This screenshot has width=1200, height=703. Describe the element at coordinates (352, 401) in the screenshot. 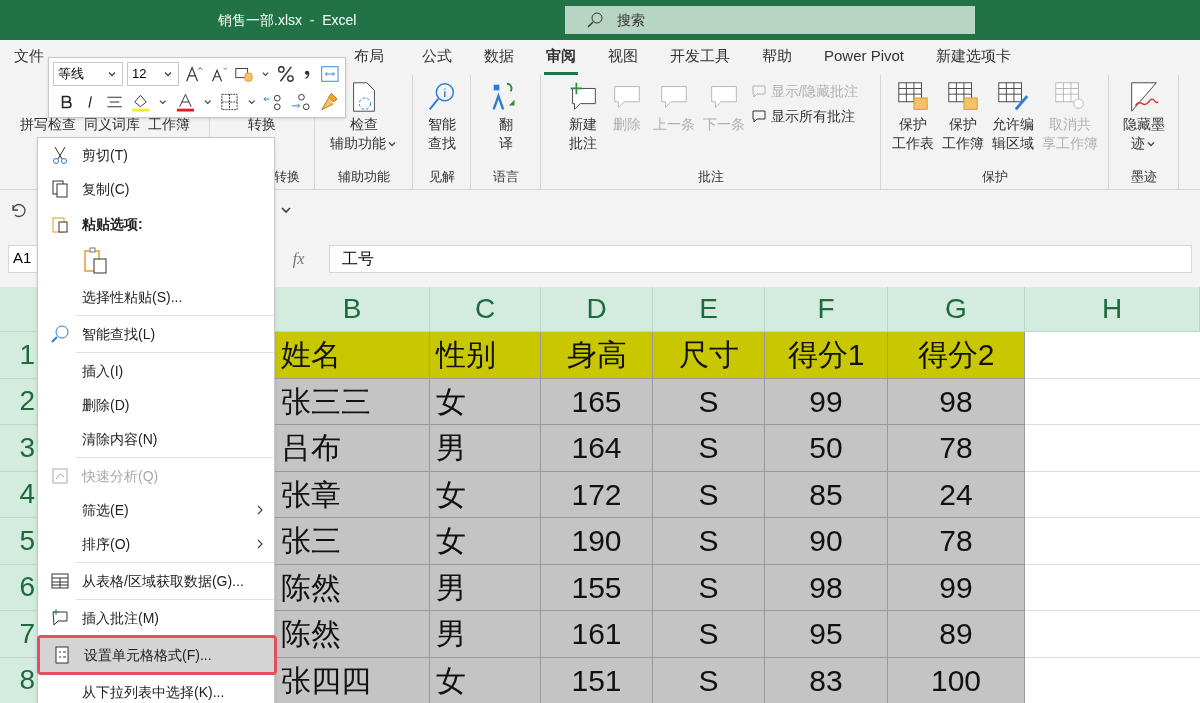

I see `table-cell: 张三三` at that location.